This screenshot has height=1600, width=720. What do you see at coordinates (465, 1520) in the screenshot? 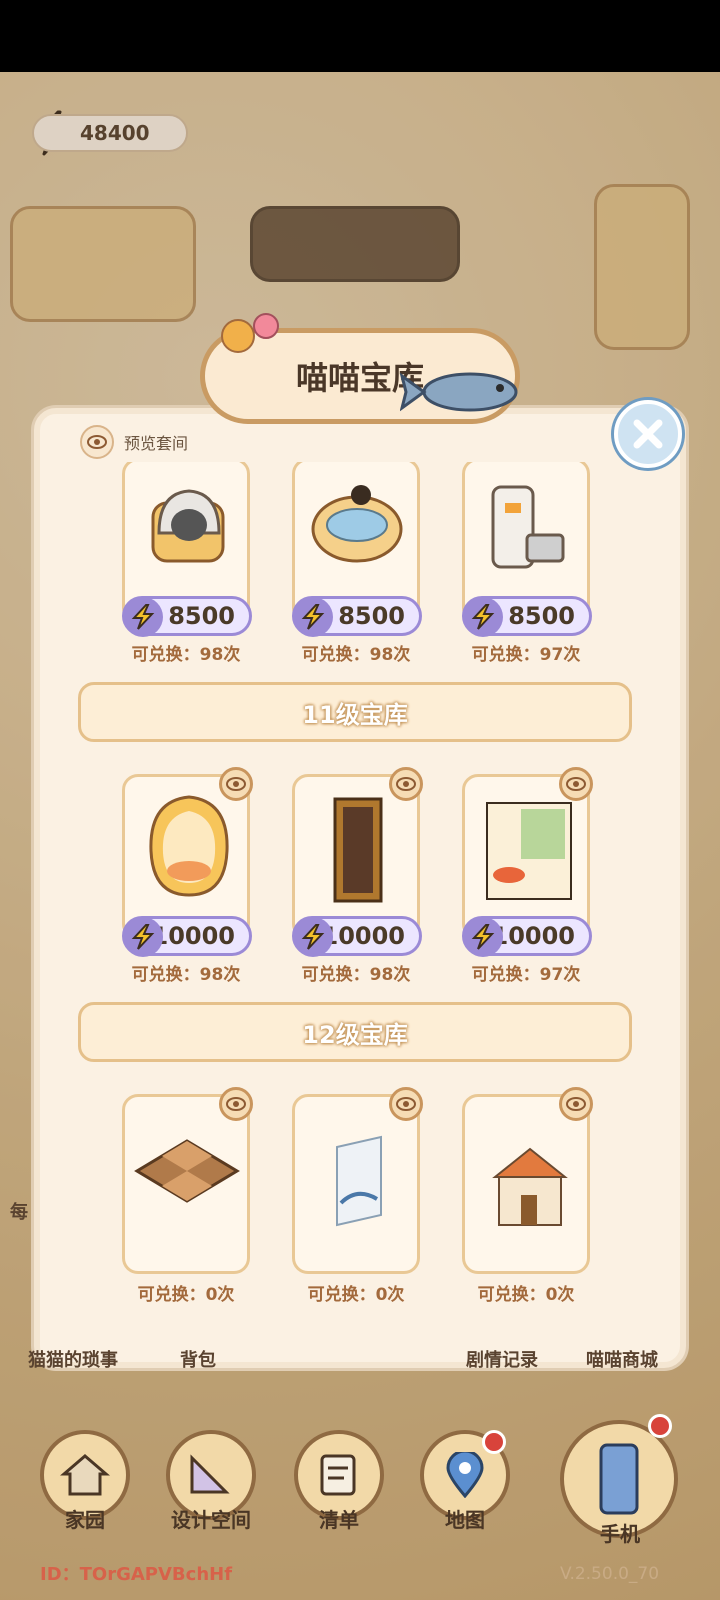
I see `nav-map-label: 地图` at bounding box center [465, 1520].